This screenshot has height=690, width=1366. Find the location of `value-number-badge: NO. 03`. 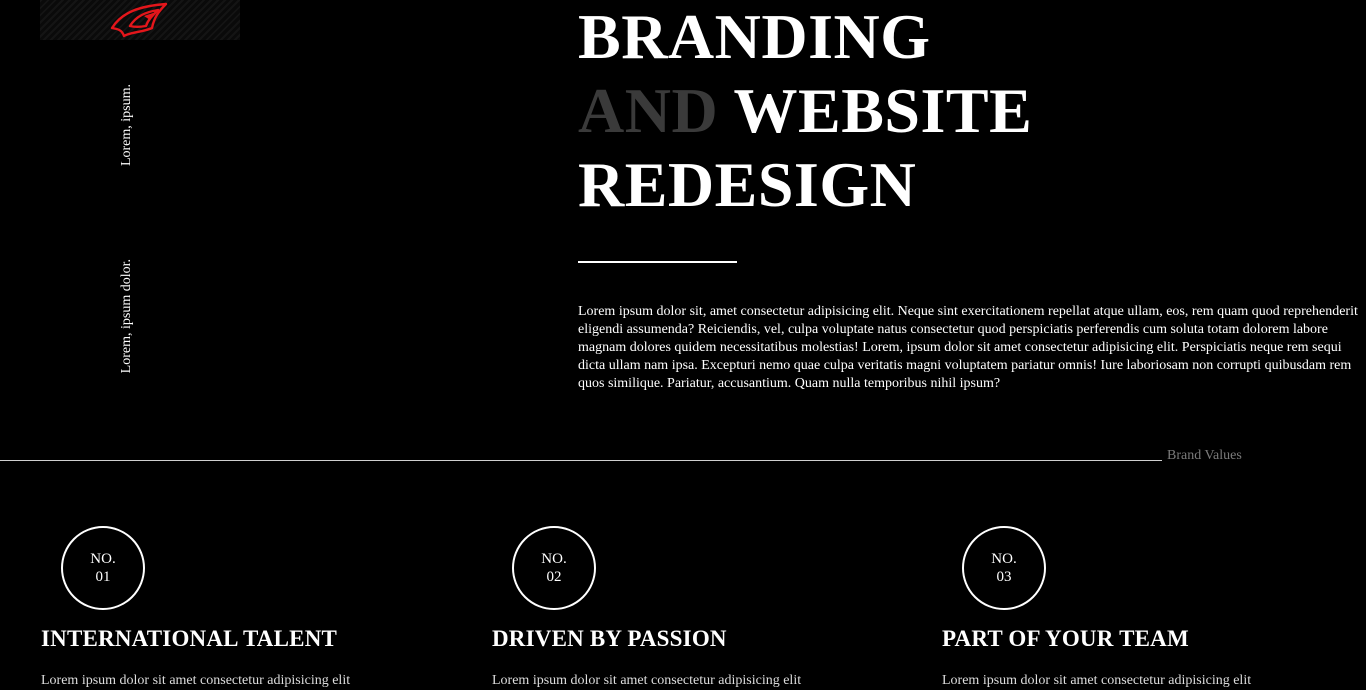

value-number-badge: NO. 03 is located at coordinates (1004, 568).